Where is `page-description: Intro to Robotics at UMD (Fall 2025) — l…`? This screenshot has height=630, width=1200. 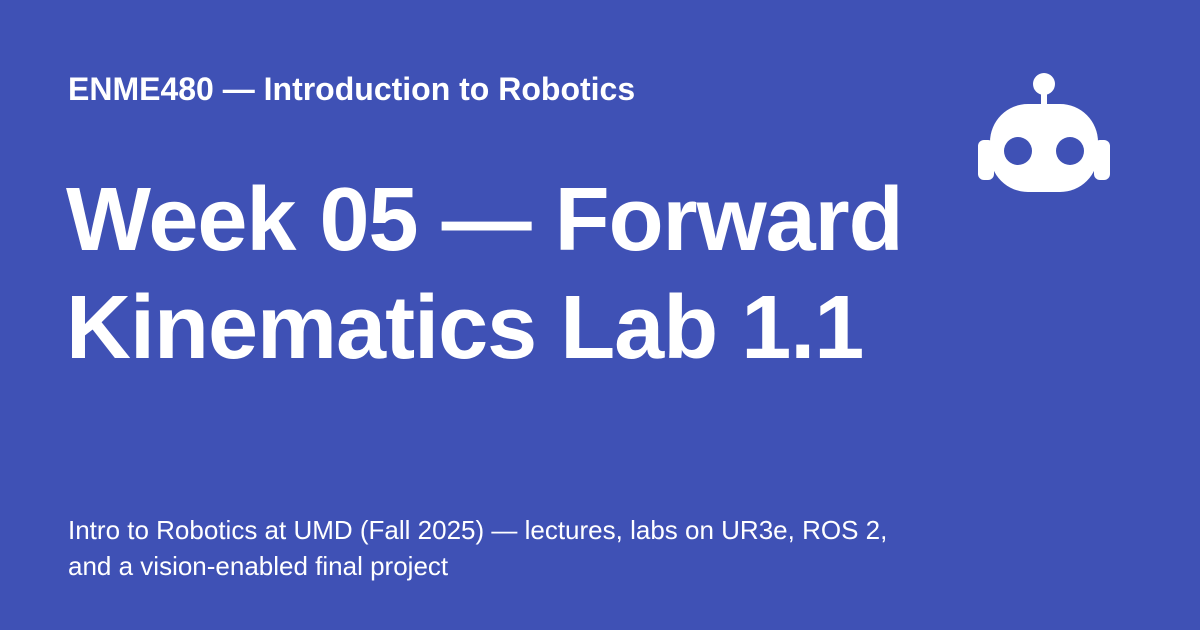 page-description: Intro to Robotics at UMD (Fall 2025) — l… is located at coordinates (478, 548).